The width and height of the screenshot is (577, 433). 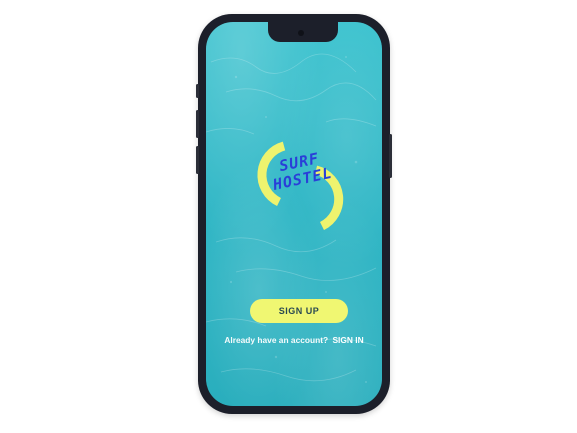 What do you see at coordinates (390, 156) in the screenshot?
I see `power-button` at bounding box center [390, 156].